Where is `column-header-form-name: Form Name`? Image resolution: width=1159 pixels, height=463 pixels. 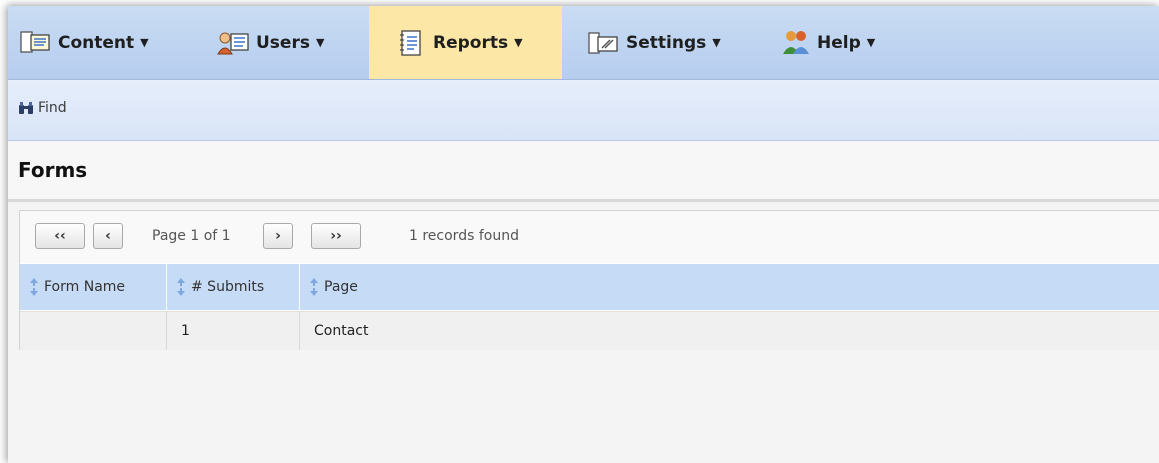
column-header-form-name: Form Name is located at coordinates (93, 287).